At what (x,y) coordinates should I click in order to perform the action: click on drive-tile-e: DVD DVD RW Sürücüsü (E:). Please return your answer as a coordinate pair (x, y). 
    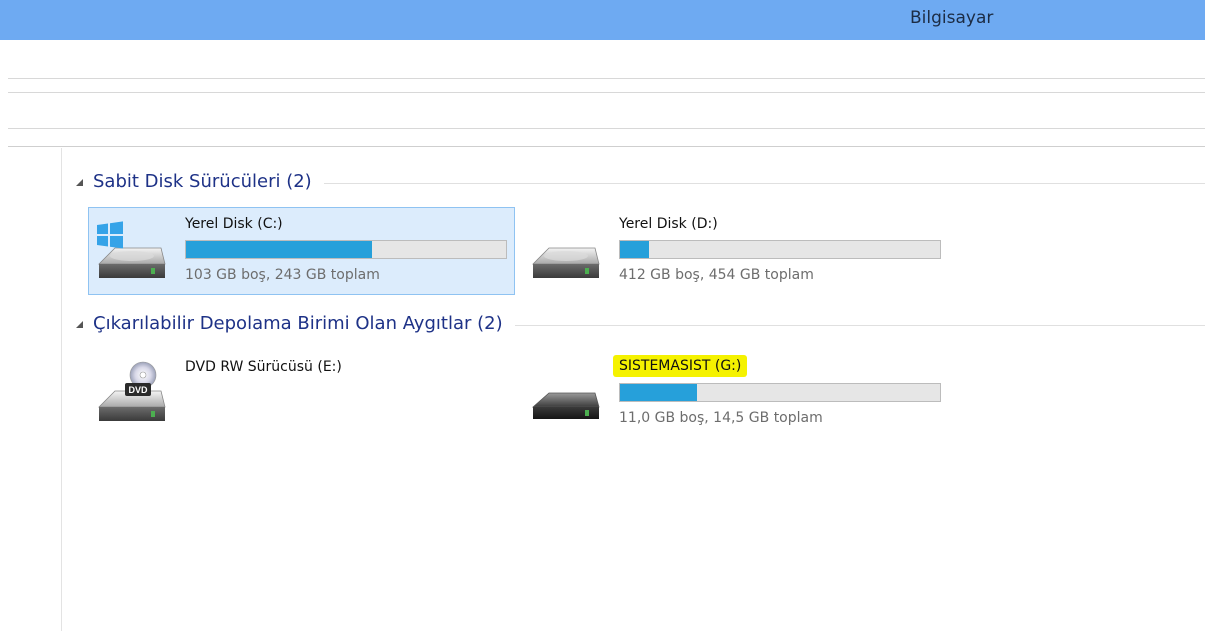
    Looking at the image, I should click on (301, 394).